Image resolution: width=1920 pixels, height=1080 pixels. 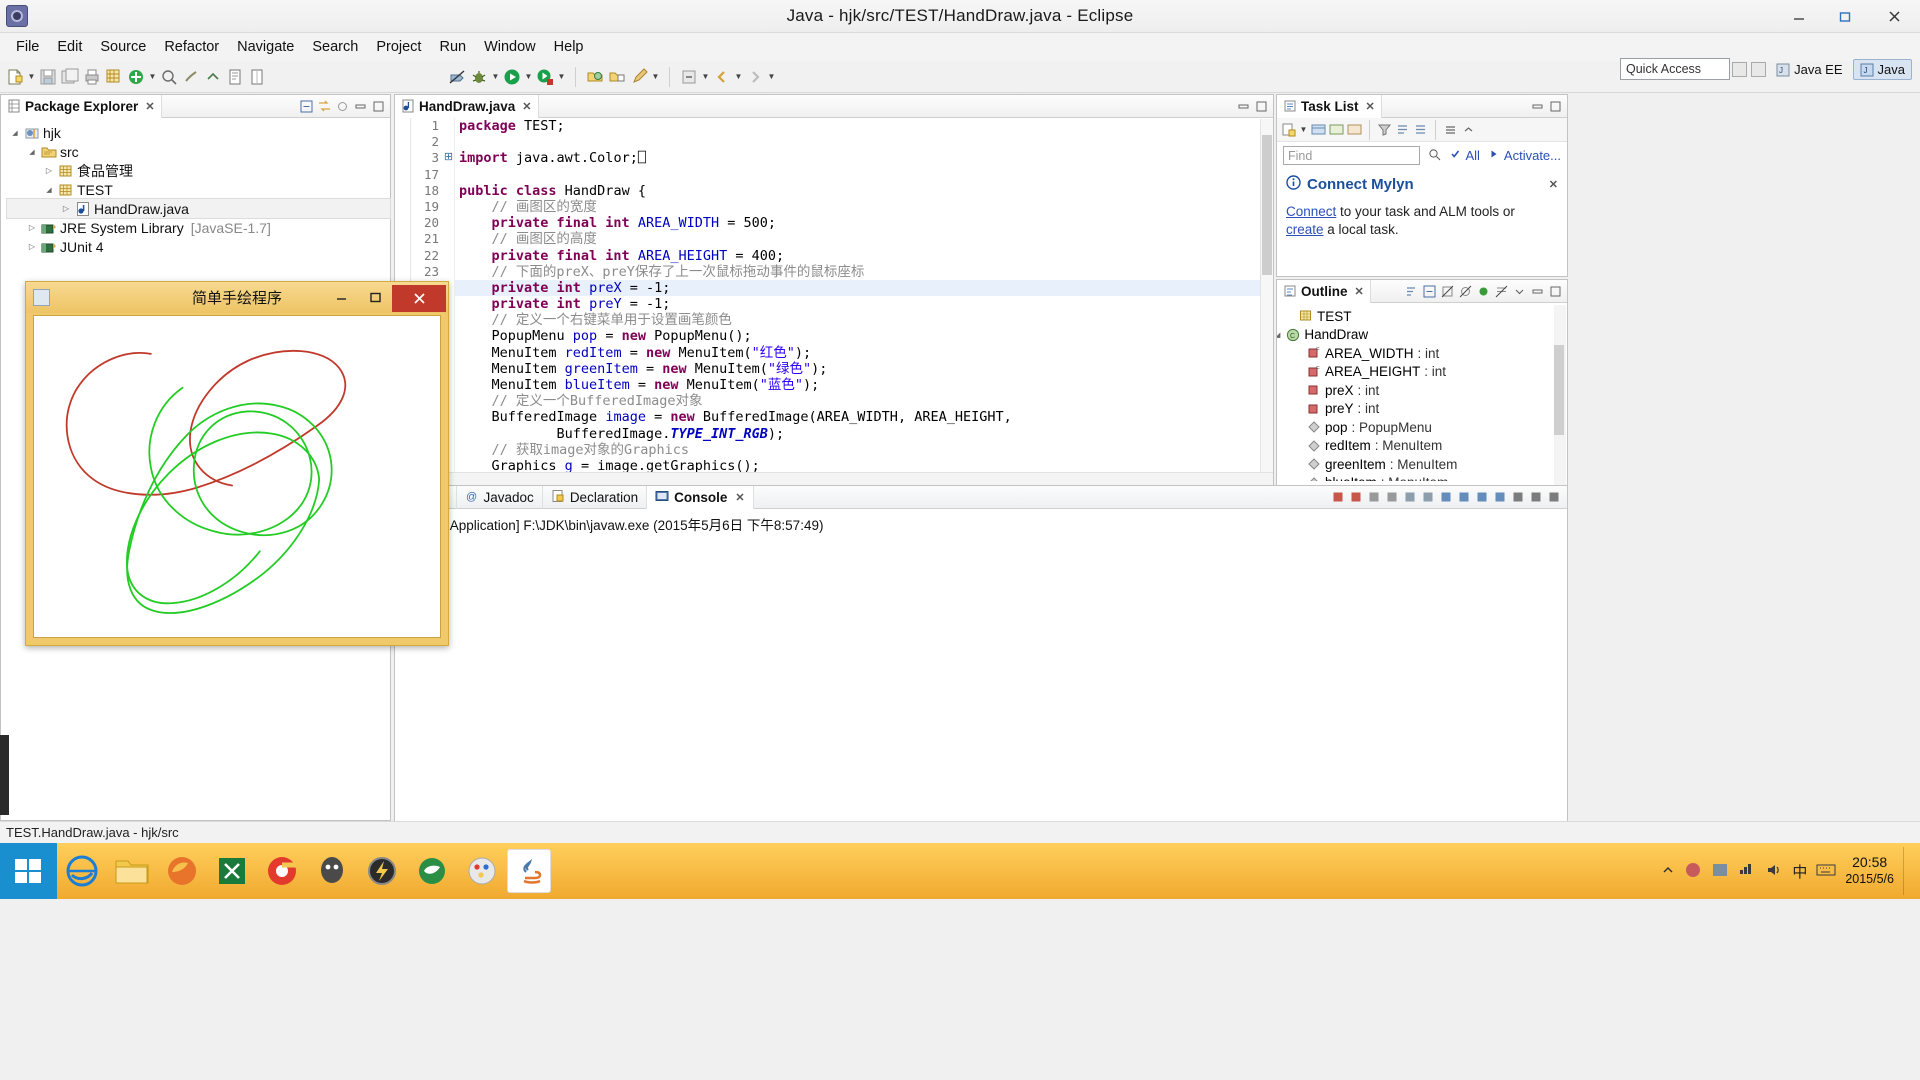 What do you see at coordinates (114, 77) in the screenshot?
I see `new-java-class-icon` at bounding box center [114, 77].